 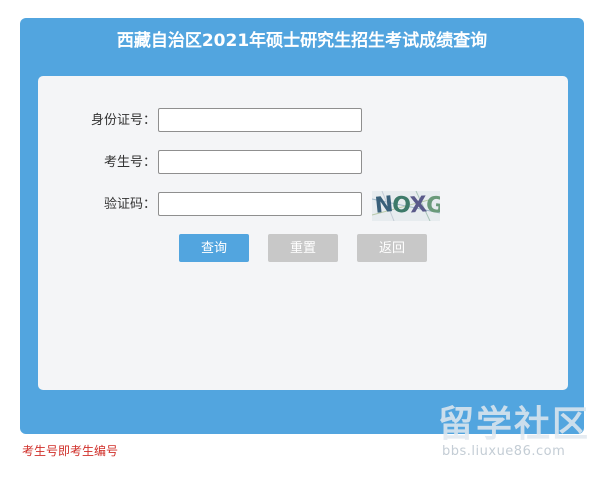 I want to click on exam-number-label: 考生号：, so click(x=129, y=162).